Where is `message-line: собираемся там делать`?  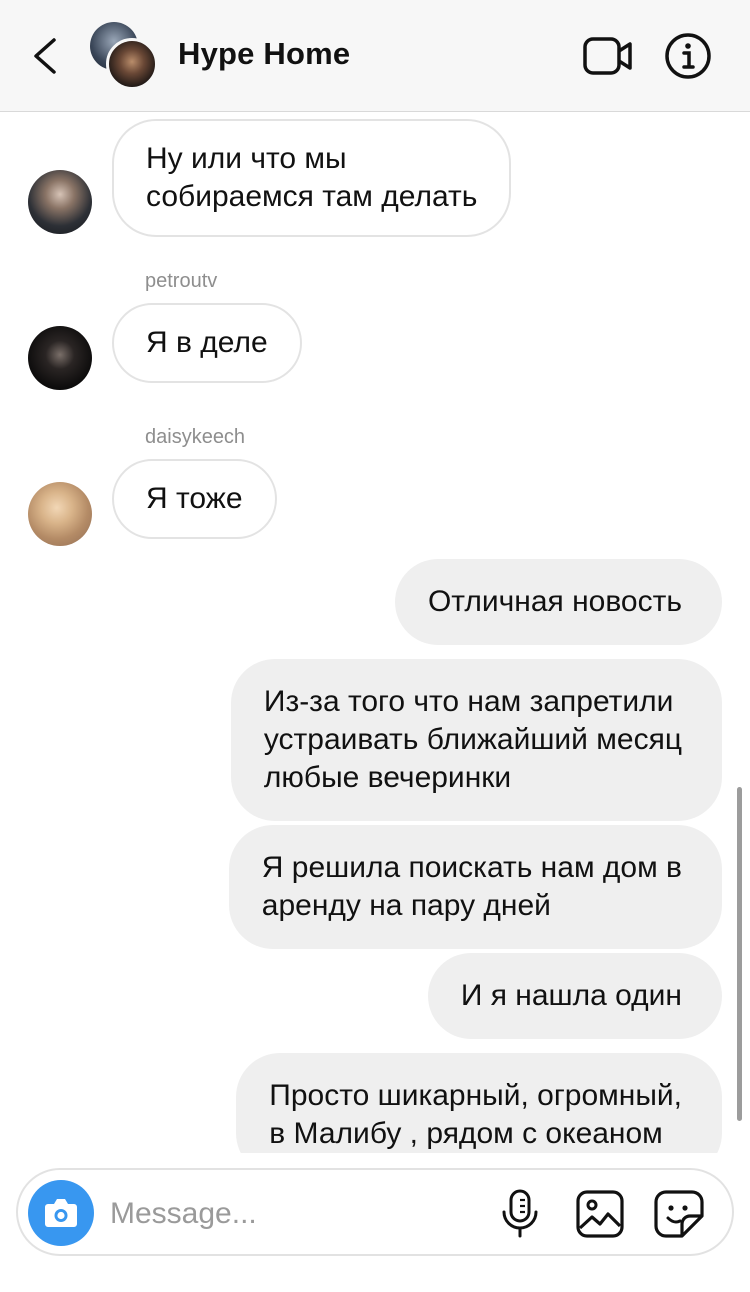 message-line: собираемся там делать is located at coordinates (312, 196).